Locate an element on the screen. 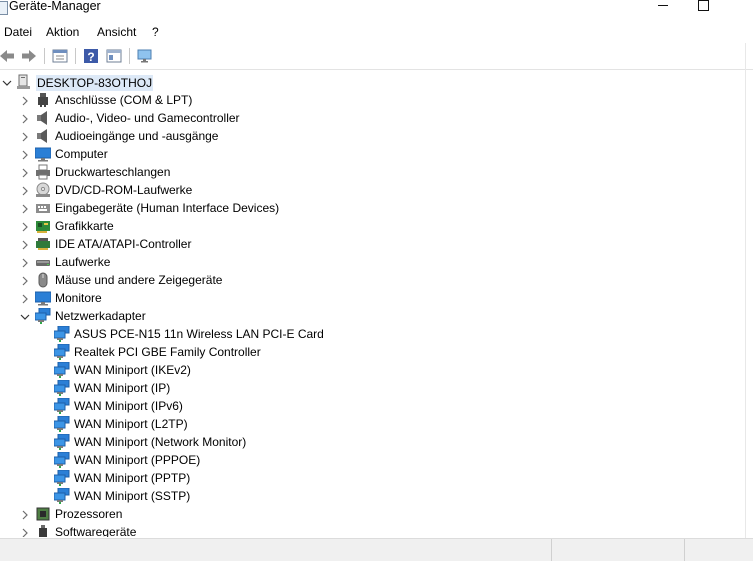 This screenshot has height=561, width=753. tree-root: DESKTOP-83OTHOJ is located at coordinates (376, 82).